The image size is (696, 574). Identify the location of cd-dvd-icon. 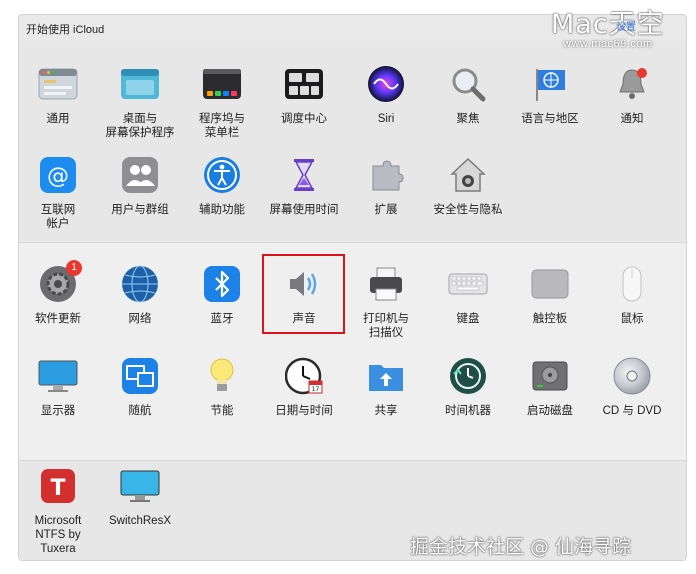
(632, 376).